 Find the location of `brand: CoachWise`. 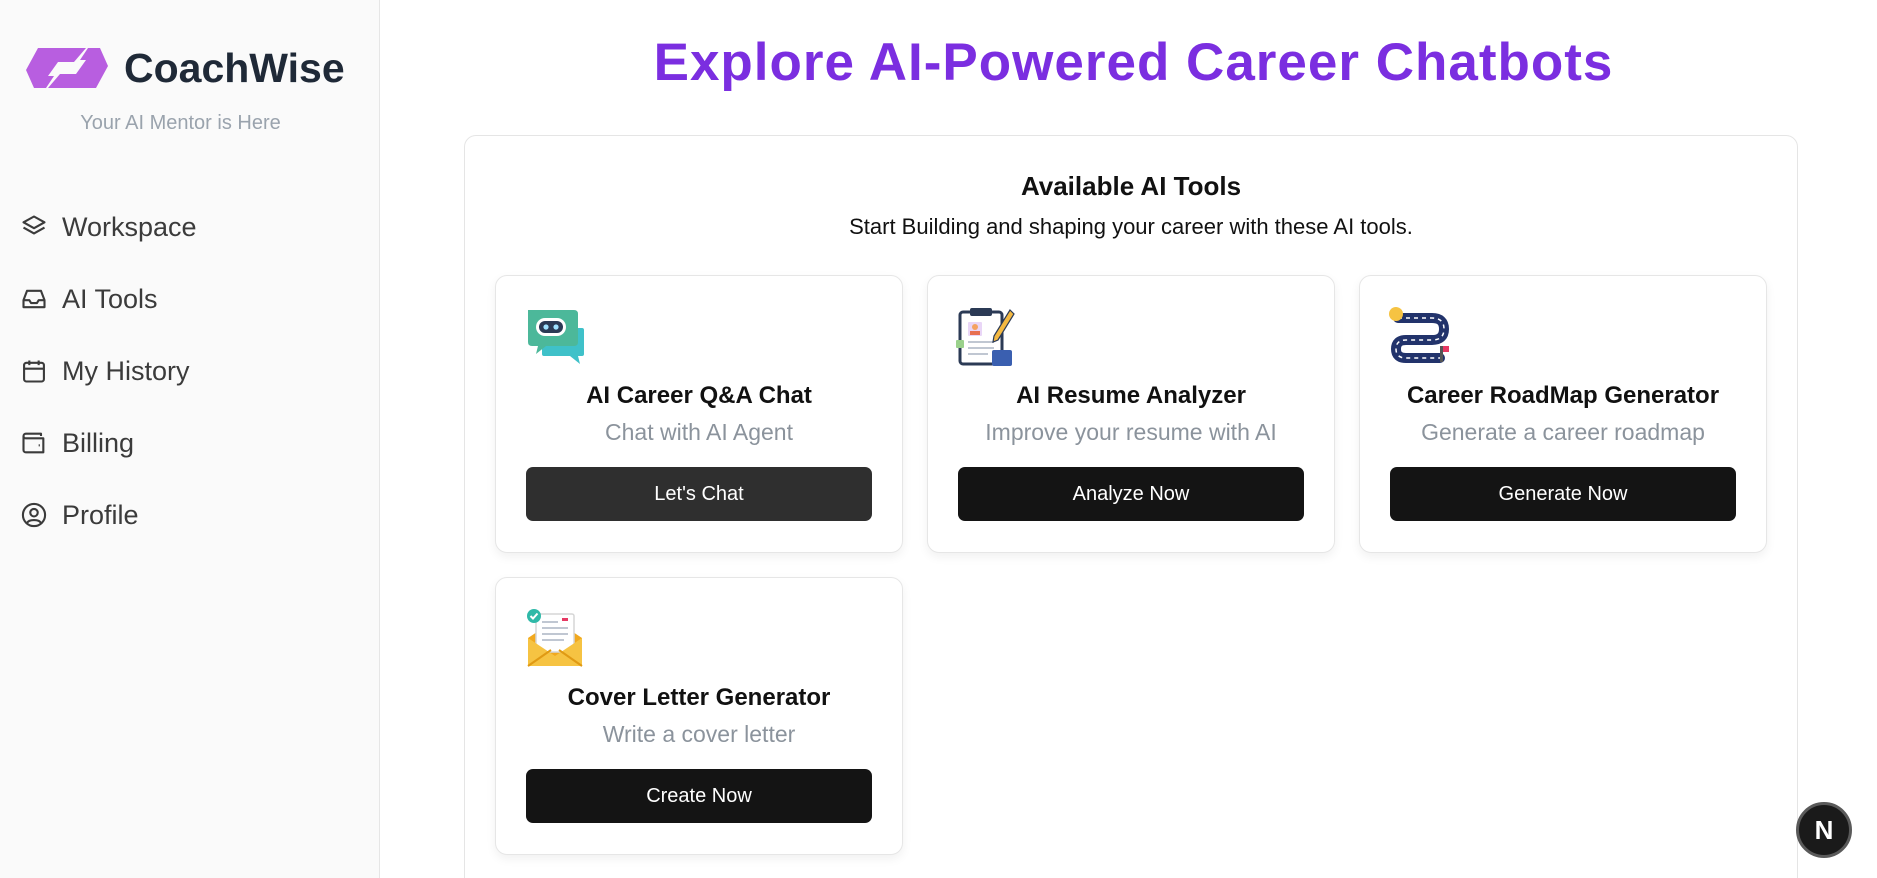

brand: CoachWise is located at coordinates (189, 47).